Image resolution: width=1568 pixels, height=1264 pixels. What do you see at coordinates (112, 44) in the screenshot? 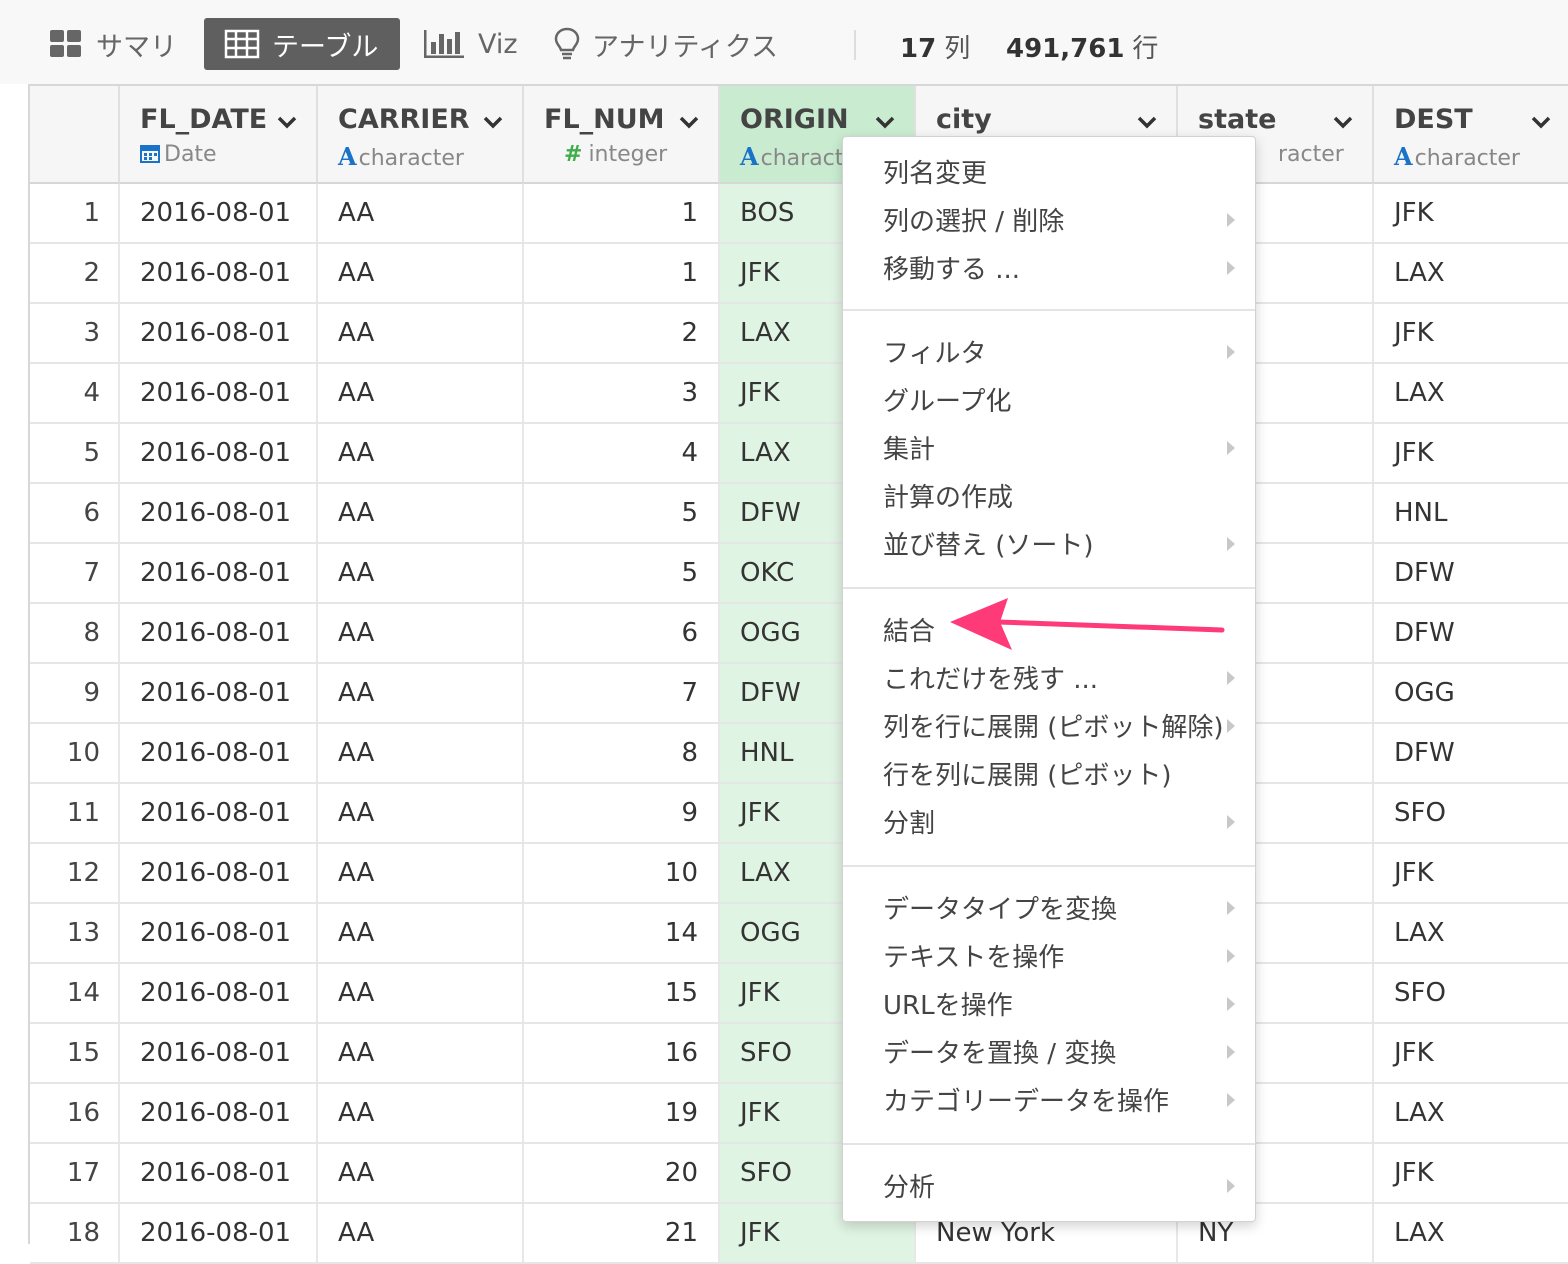
I see `tab-summary: サマリ` at bounding box center [112, 44].